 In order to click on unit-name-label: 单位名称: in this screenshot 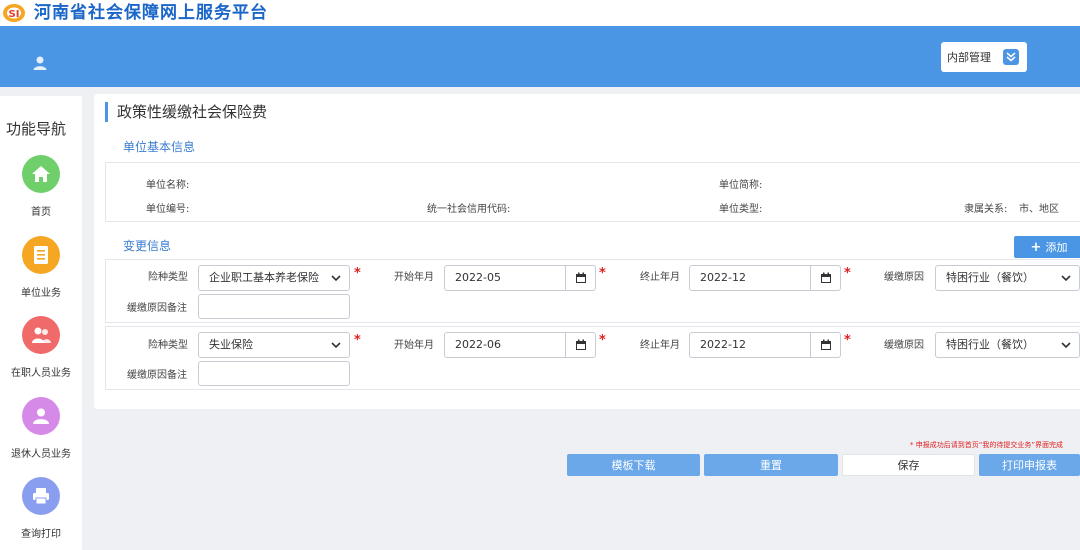, I will do `click(168, 185)`.